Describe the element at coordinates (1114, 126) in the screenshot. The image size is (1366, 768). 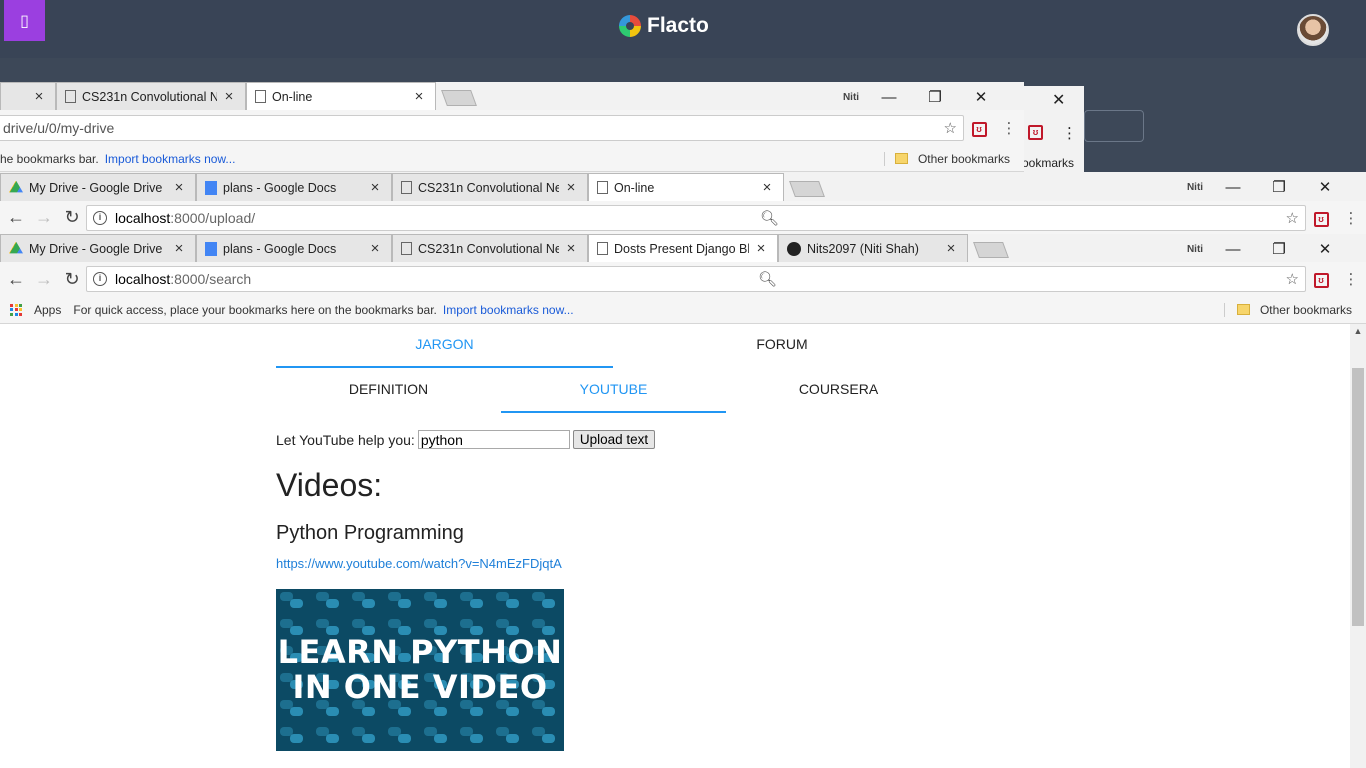
I see `flacto-input-field` at that location.